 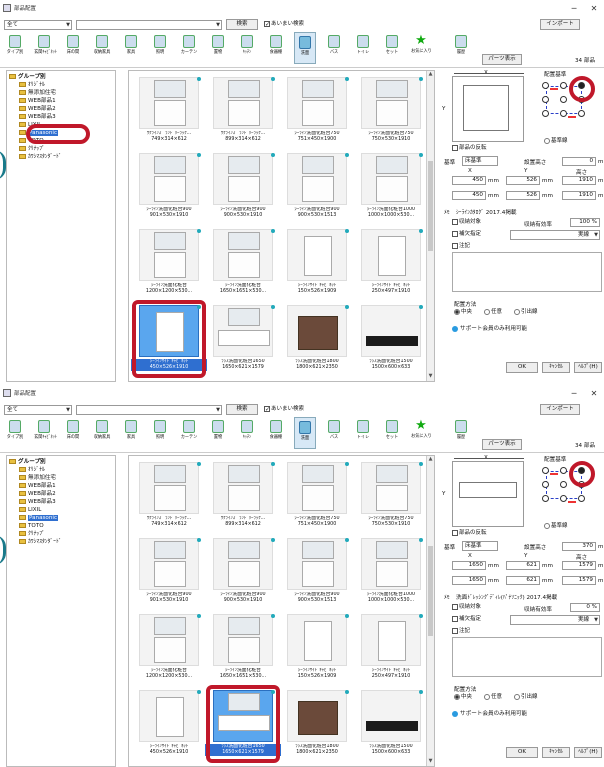 I want to click on y-input: 526, so click(x=523, y=180).